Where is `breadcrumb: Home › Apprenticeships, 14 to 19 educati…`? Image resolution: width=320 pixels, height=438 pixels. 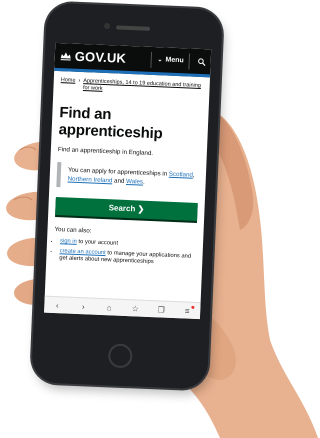
breadcrumb: Home › Apprenticeships, 14 to 19 educati… is located at coordinates (131, 87).